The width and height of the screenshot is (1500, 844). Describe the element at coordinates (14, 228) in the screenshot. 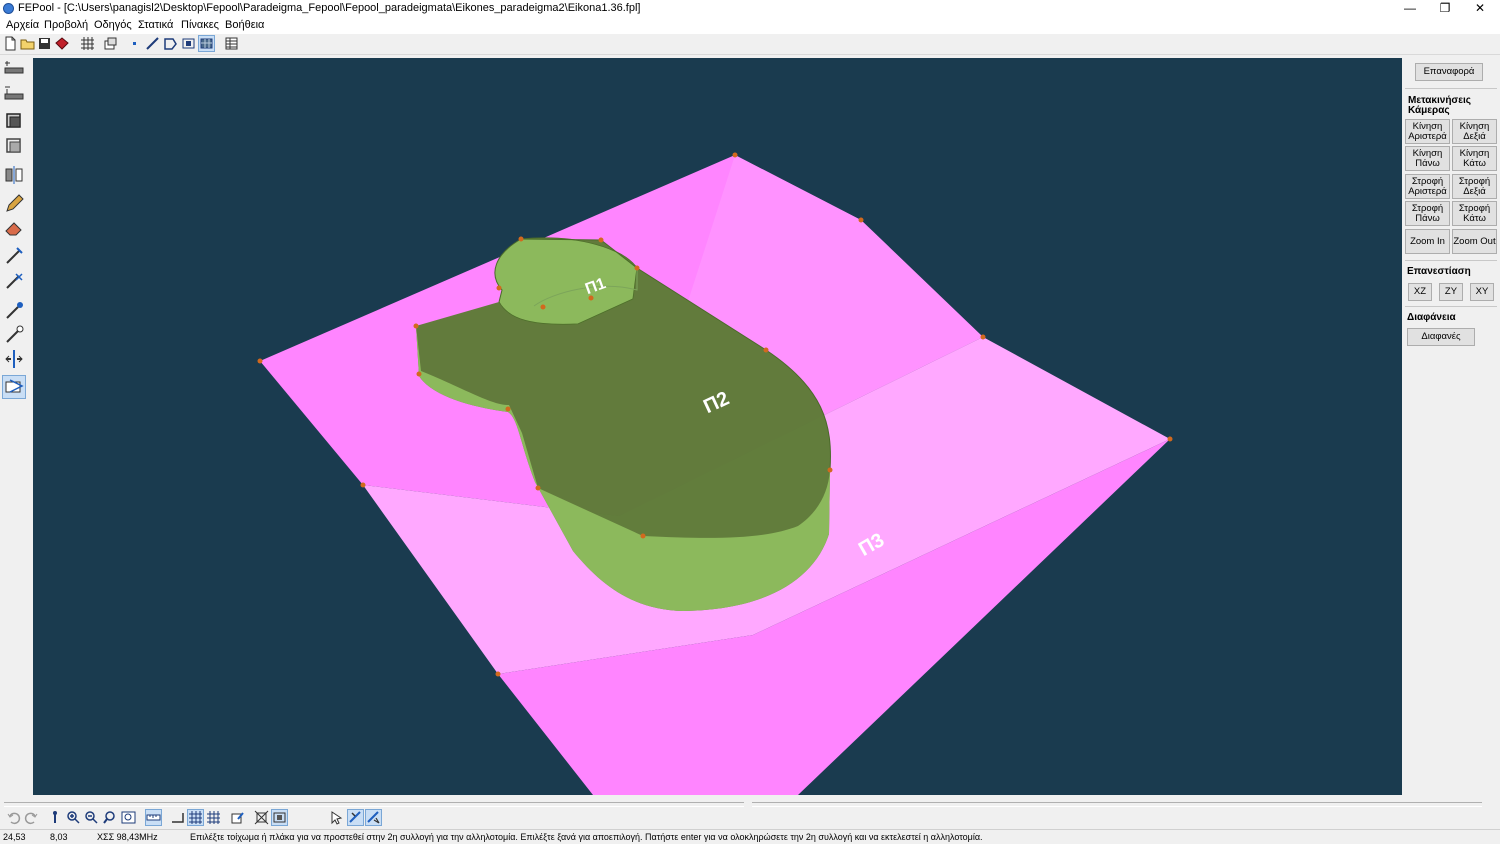

I see `eraser-icon` at that location.